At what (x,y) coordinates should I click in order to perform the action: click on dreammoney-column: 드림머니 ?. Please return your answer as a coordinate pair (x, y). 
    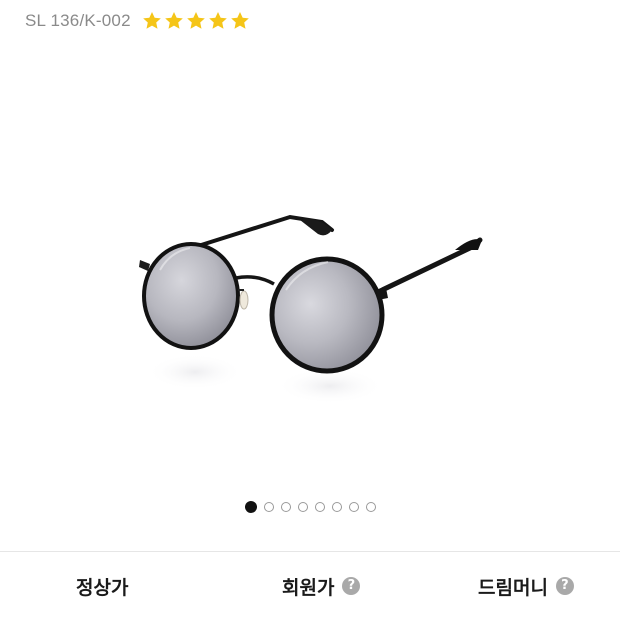
    Looking at the image, I should click on (526, 586).